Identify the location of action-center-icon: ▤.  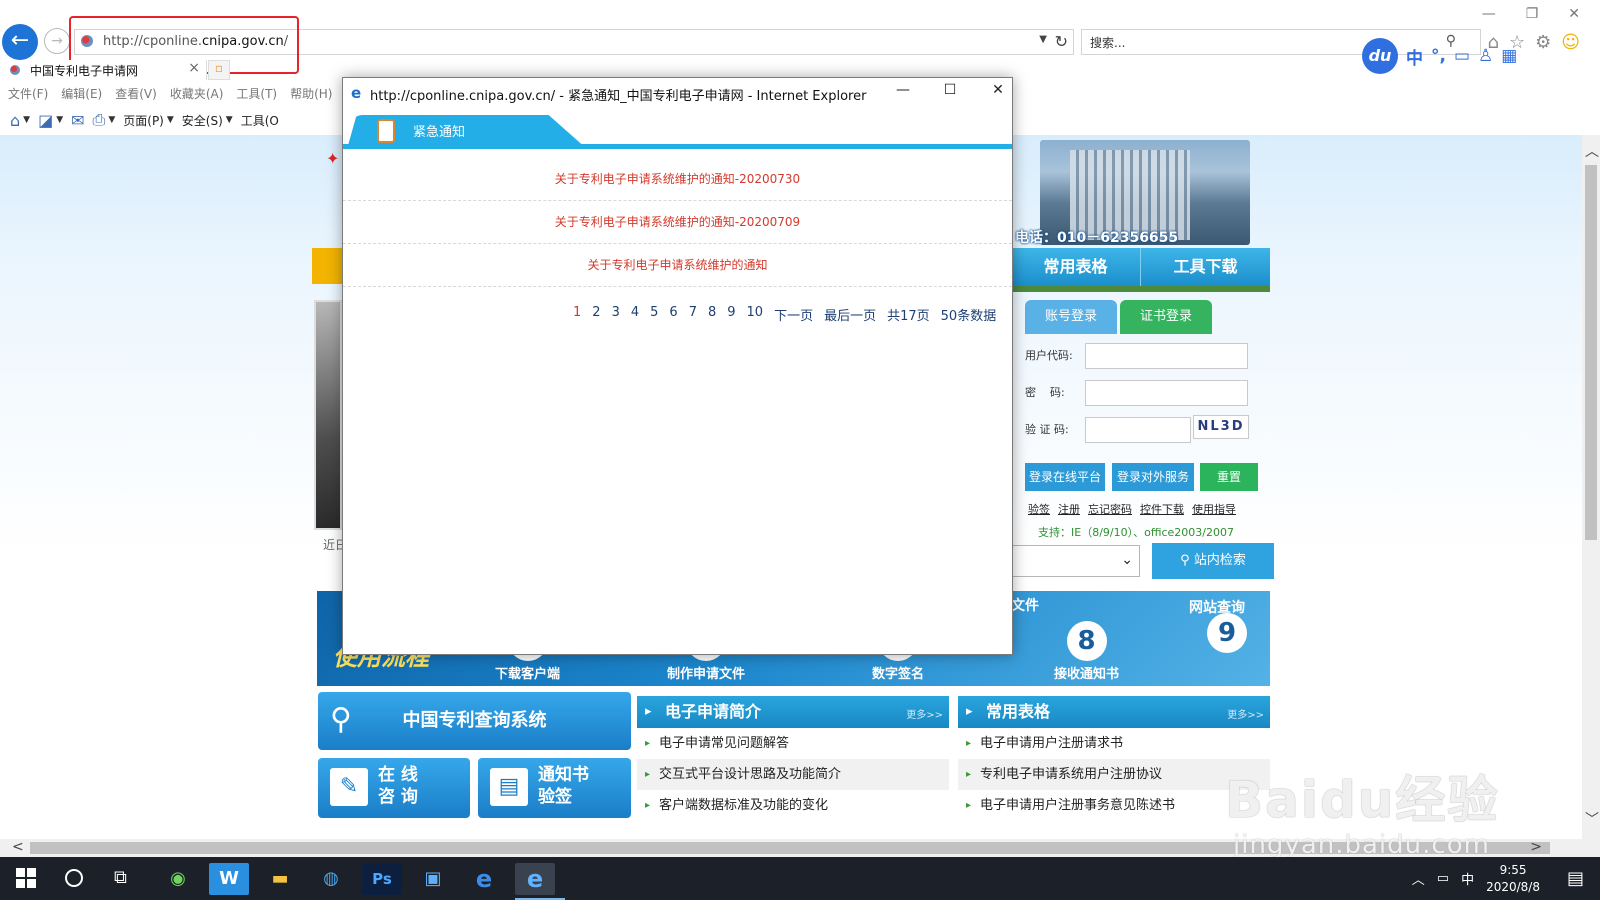
(1575, 878).